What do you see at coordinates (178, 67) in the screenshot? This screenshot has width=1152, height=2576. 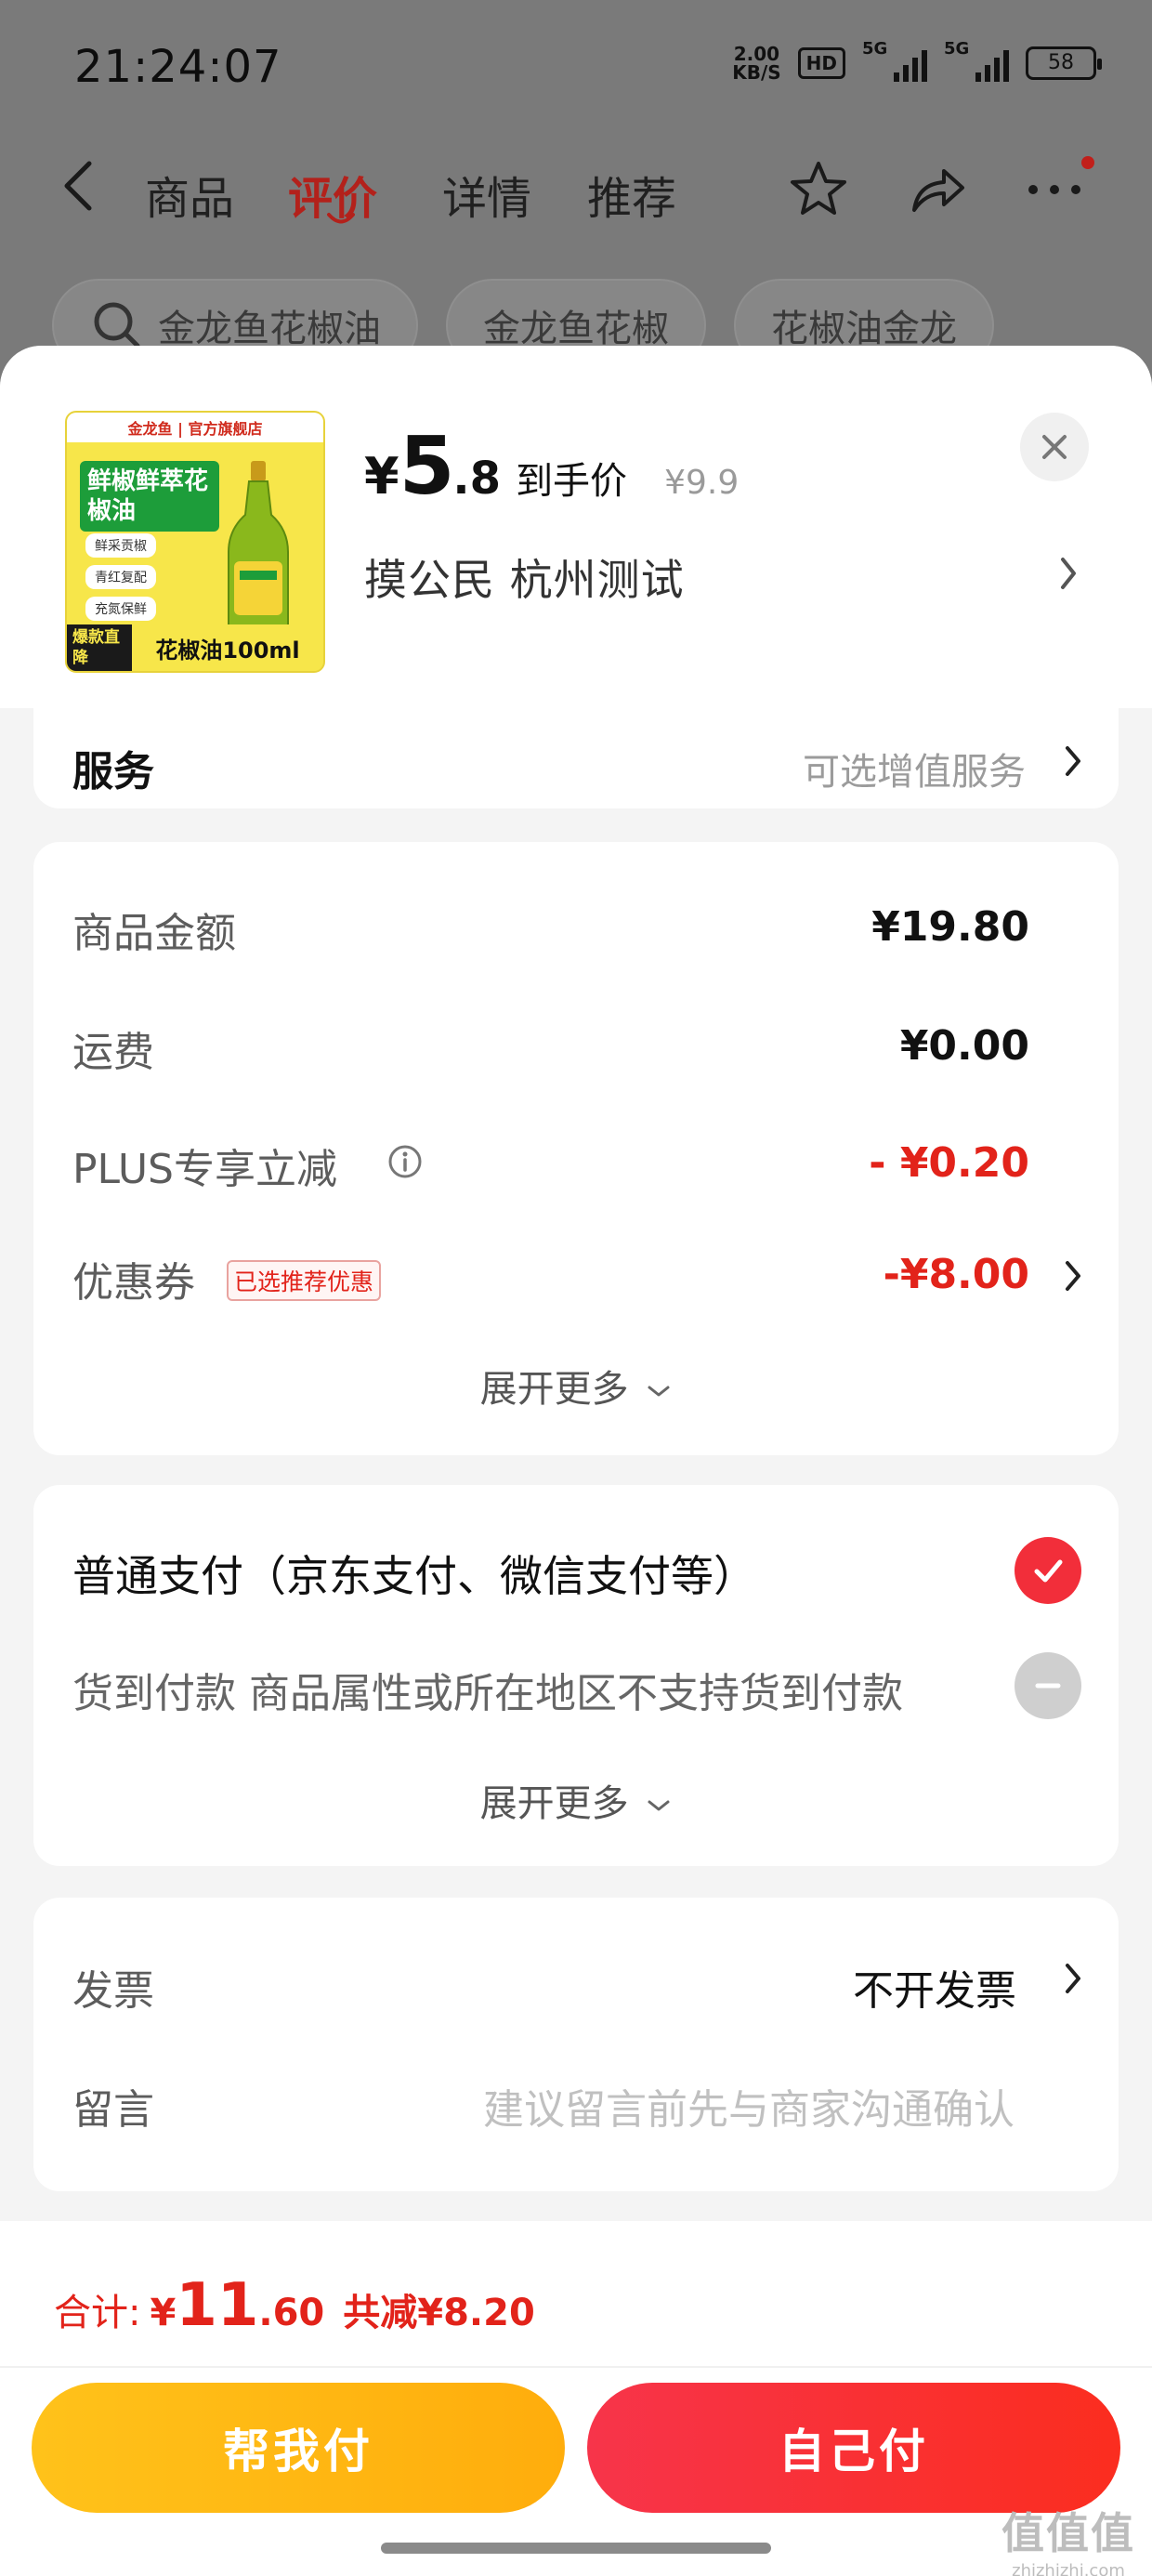 I see `status-time: 21:24:07` at bounding box center [178, 67].